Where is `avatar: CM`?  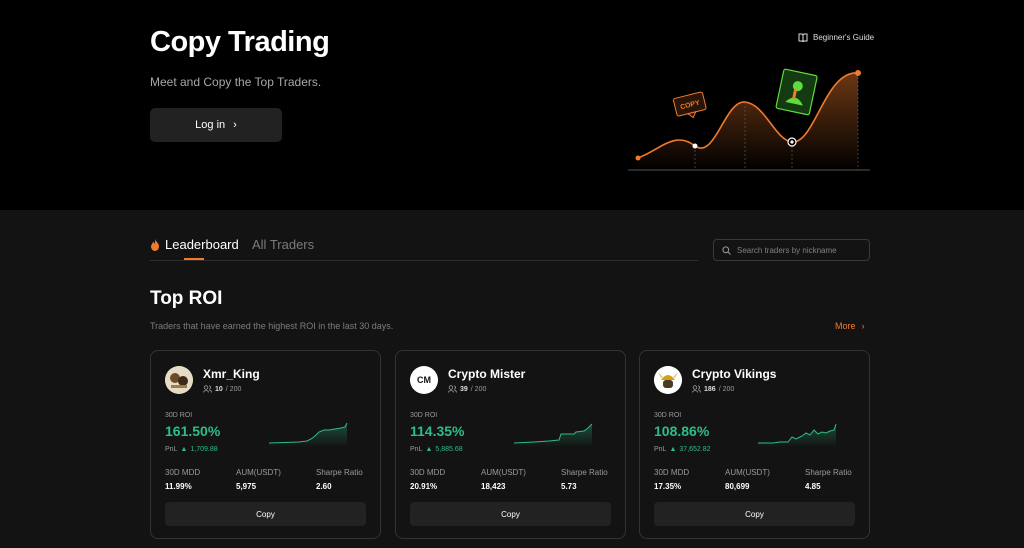 avatar: CM is located at coordinates (424, 380).